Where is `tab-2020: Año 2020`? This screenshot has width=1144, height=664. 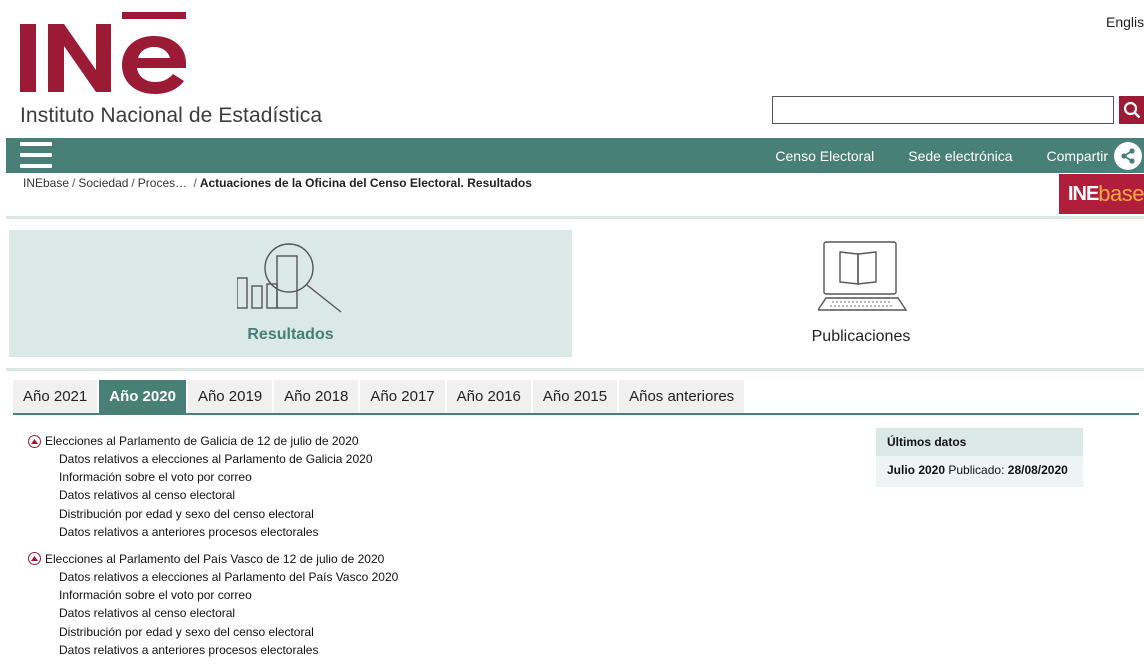
tab-2020: Año 2020 is located at coordinates (142, 396).